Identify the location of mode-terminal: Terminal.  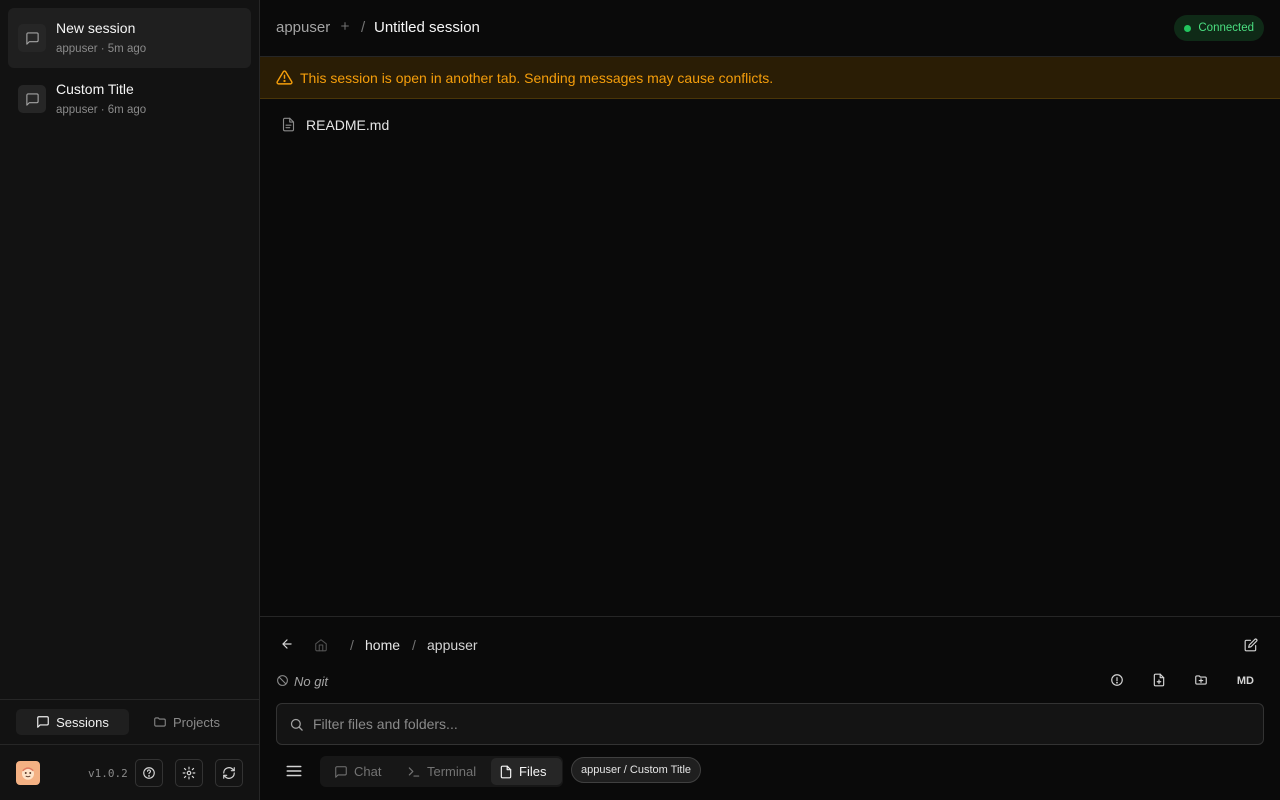
(441, 771).